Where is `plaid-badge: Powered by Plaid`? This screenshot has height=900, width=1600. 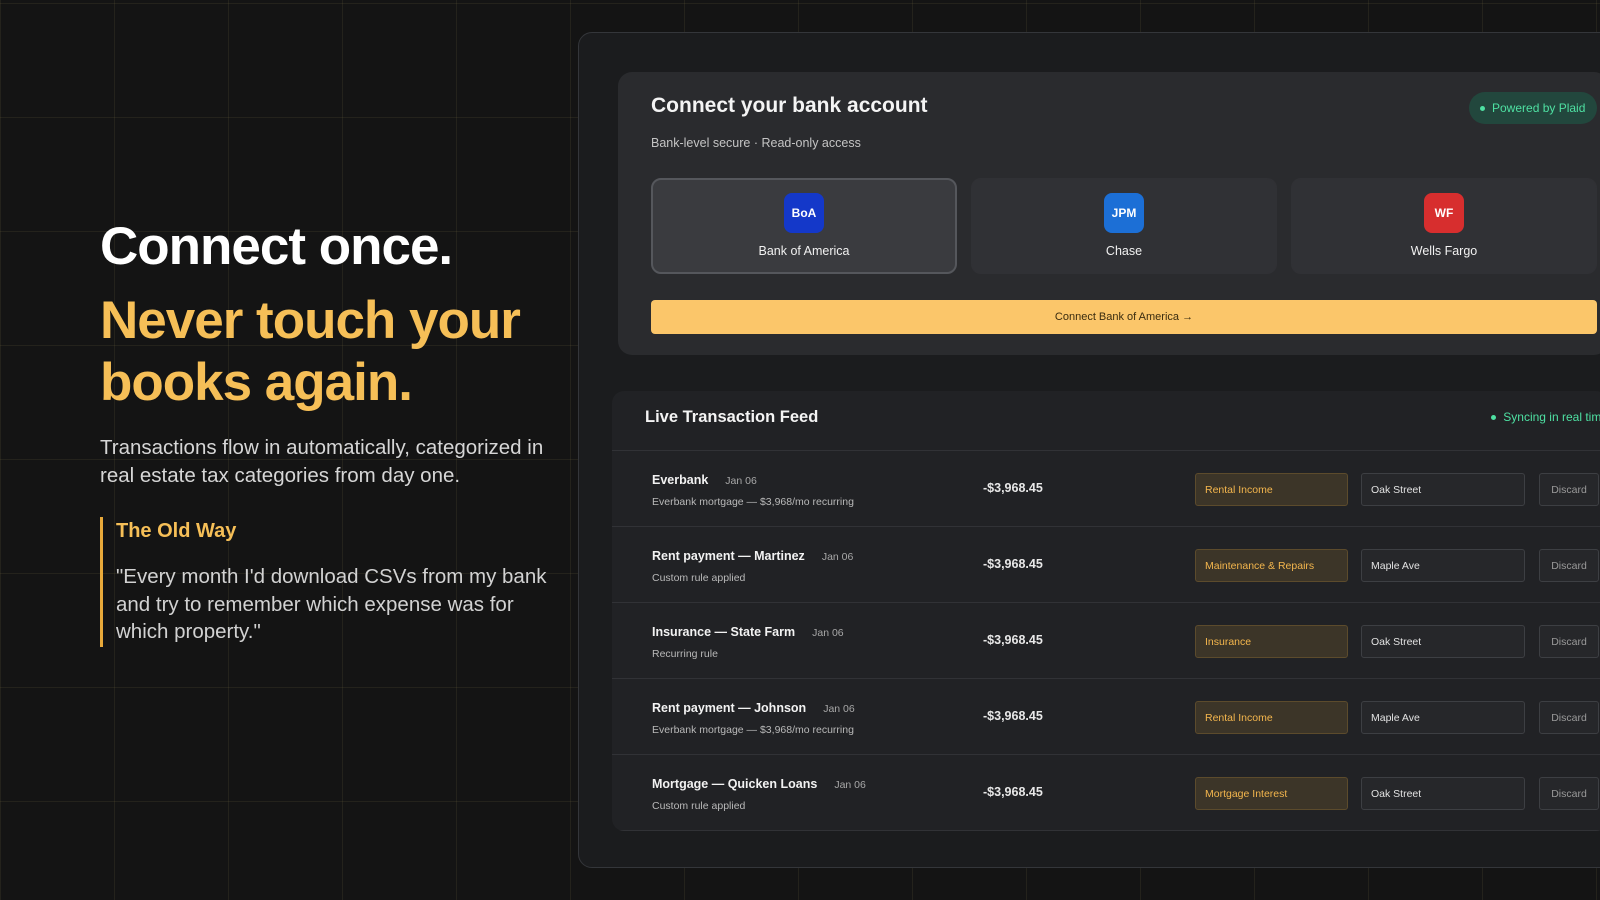 plaid-badge: Powered by Plaid is located at coordinates (1533, 108).